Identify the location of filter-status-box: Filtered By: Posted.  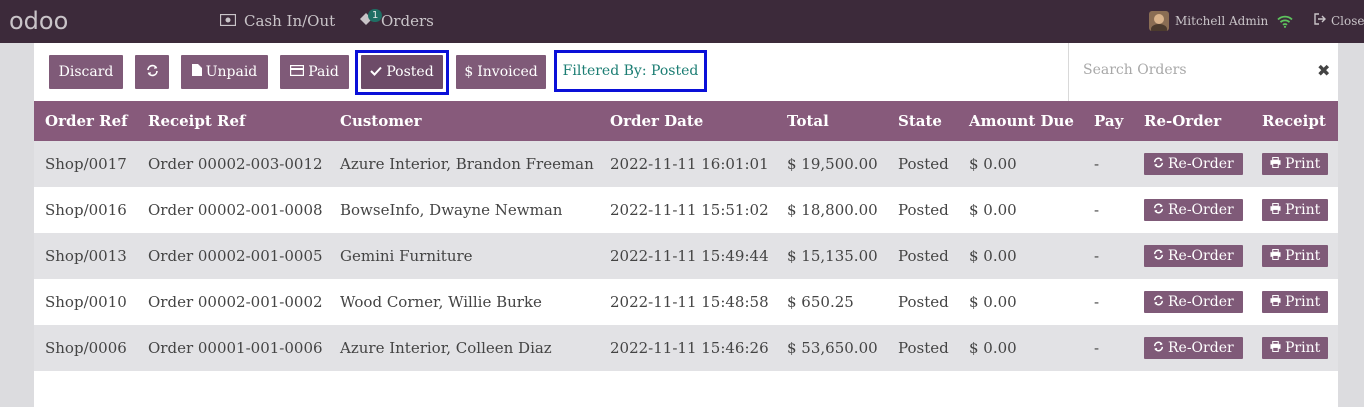
(630, 71).